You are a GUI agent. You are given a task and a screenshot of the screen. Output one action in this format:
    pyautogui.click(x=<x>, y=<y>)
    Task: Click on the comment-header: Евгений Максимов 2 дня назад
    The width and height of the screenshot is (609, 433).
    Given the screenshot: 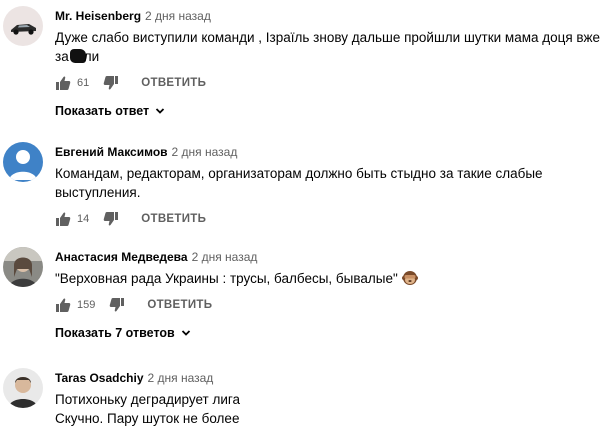 What is the action you would take?
    pyautogui.click(x=327, y=152)
    